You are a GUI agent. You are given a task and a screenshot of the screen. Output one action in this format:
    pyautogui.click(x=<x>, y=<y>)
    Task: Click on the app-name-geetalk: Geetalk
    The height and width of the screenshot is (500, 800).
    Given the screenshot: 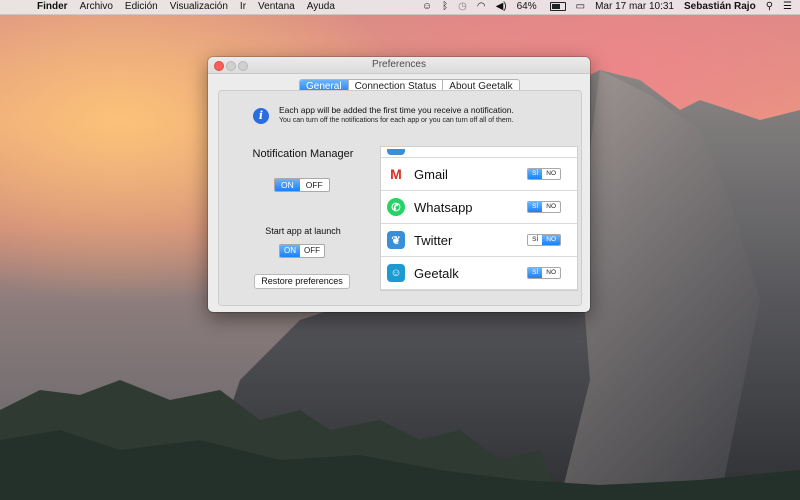 What is the action you would take?
    pyautogui.click(x=436, y=273)
    